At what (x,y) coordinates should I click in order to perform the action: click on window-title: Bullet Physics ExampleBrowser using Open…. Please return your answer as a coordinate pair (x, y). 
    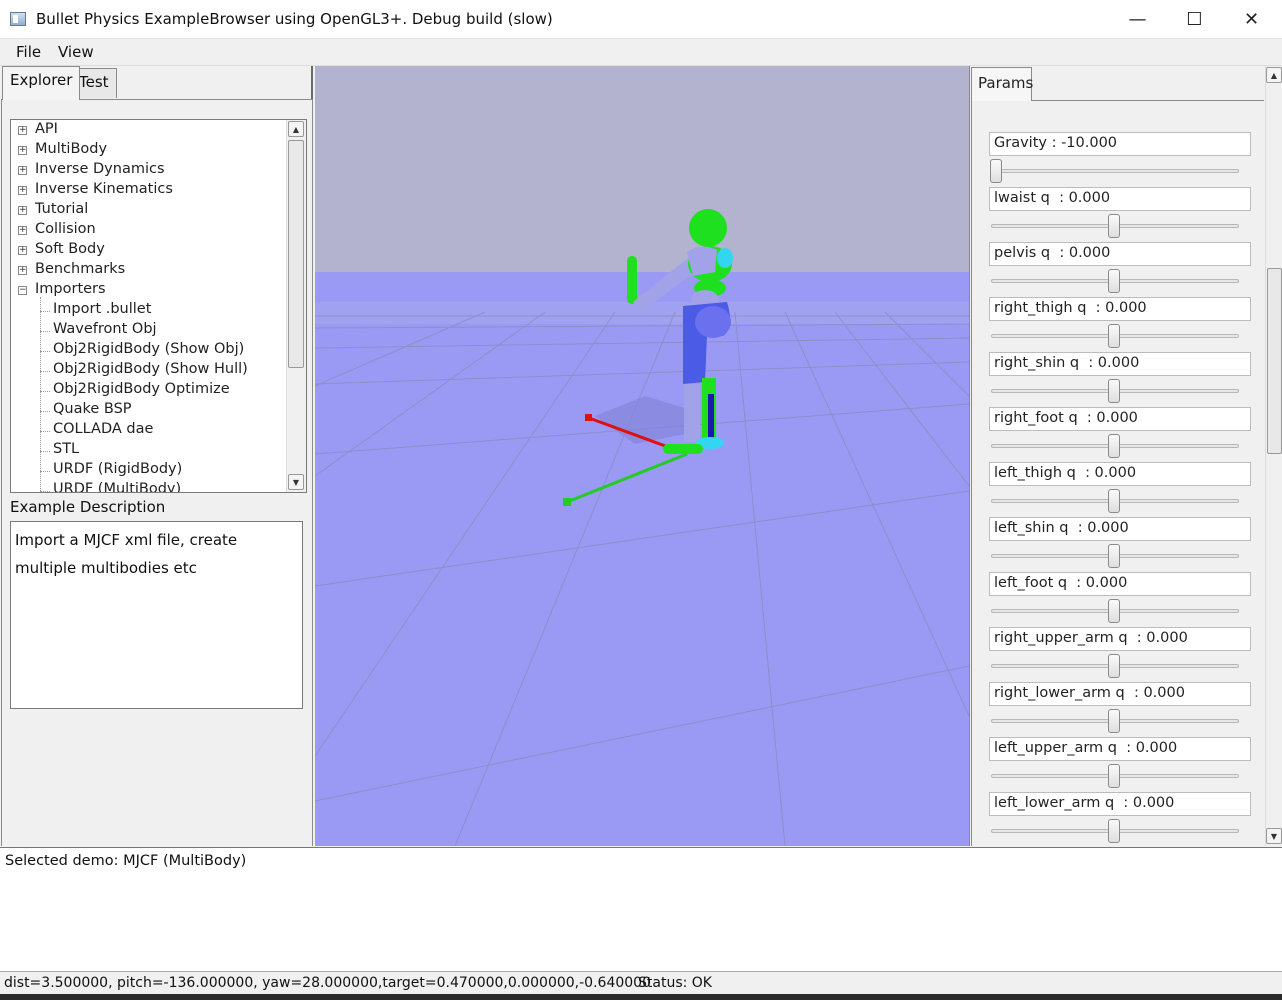
    Looking at the image, I should click on (294, 19).